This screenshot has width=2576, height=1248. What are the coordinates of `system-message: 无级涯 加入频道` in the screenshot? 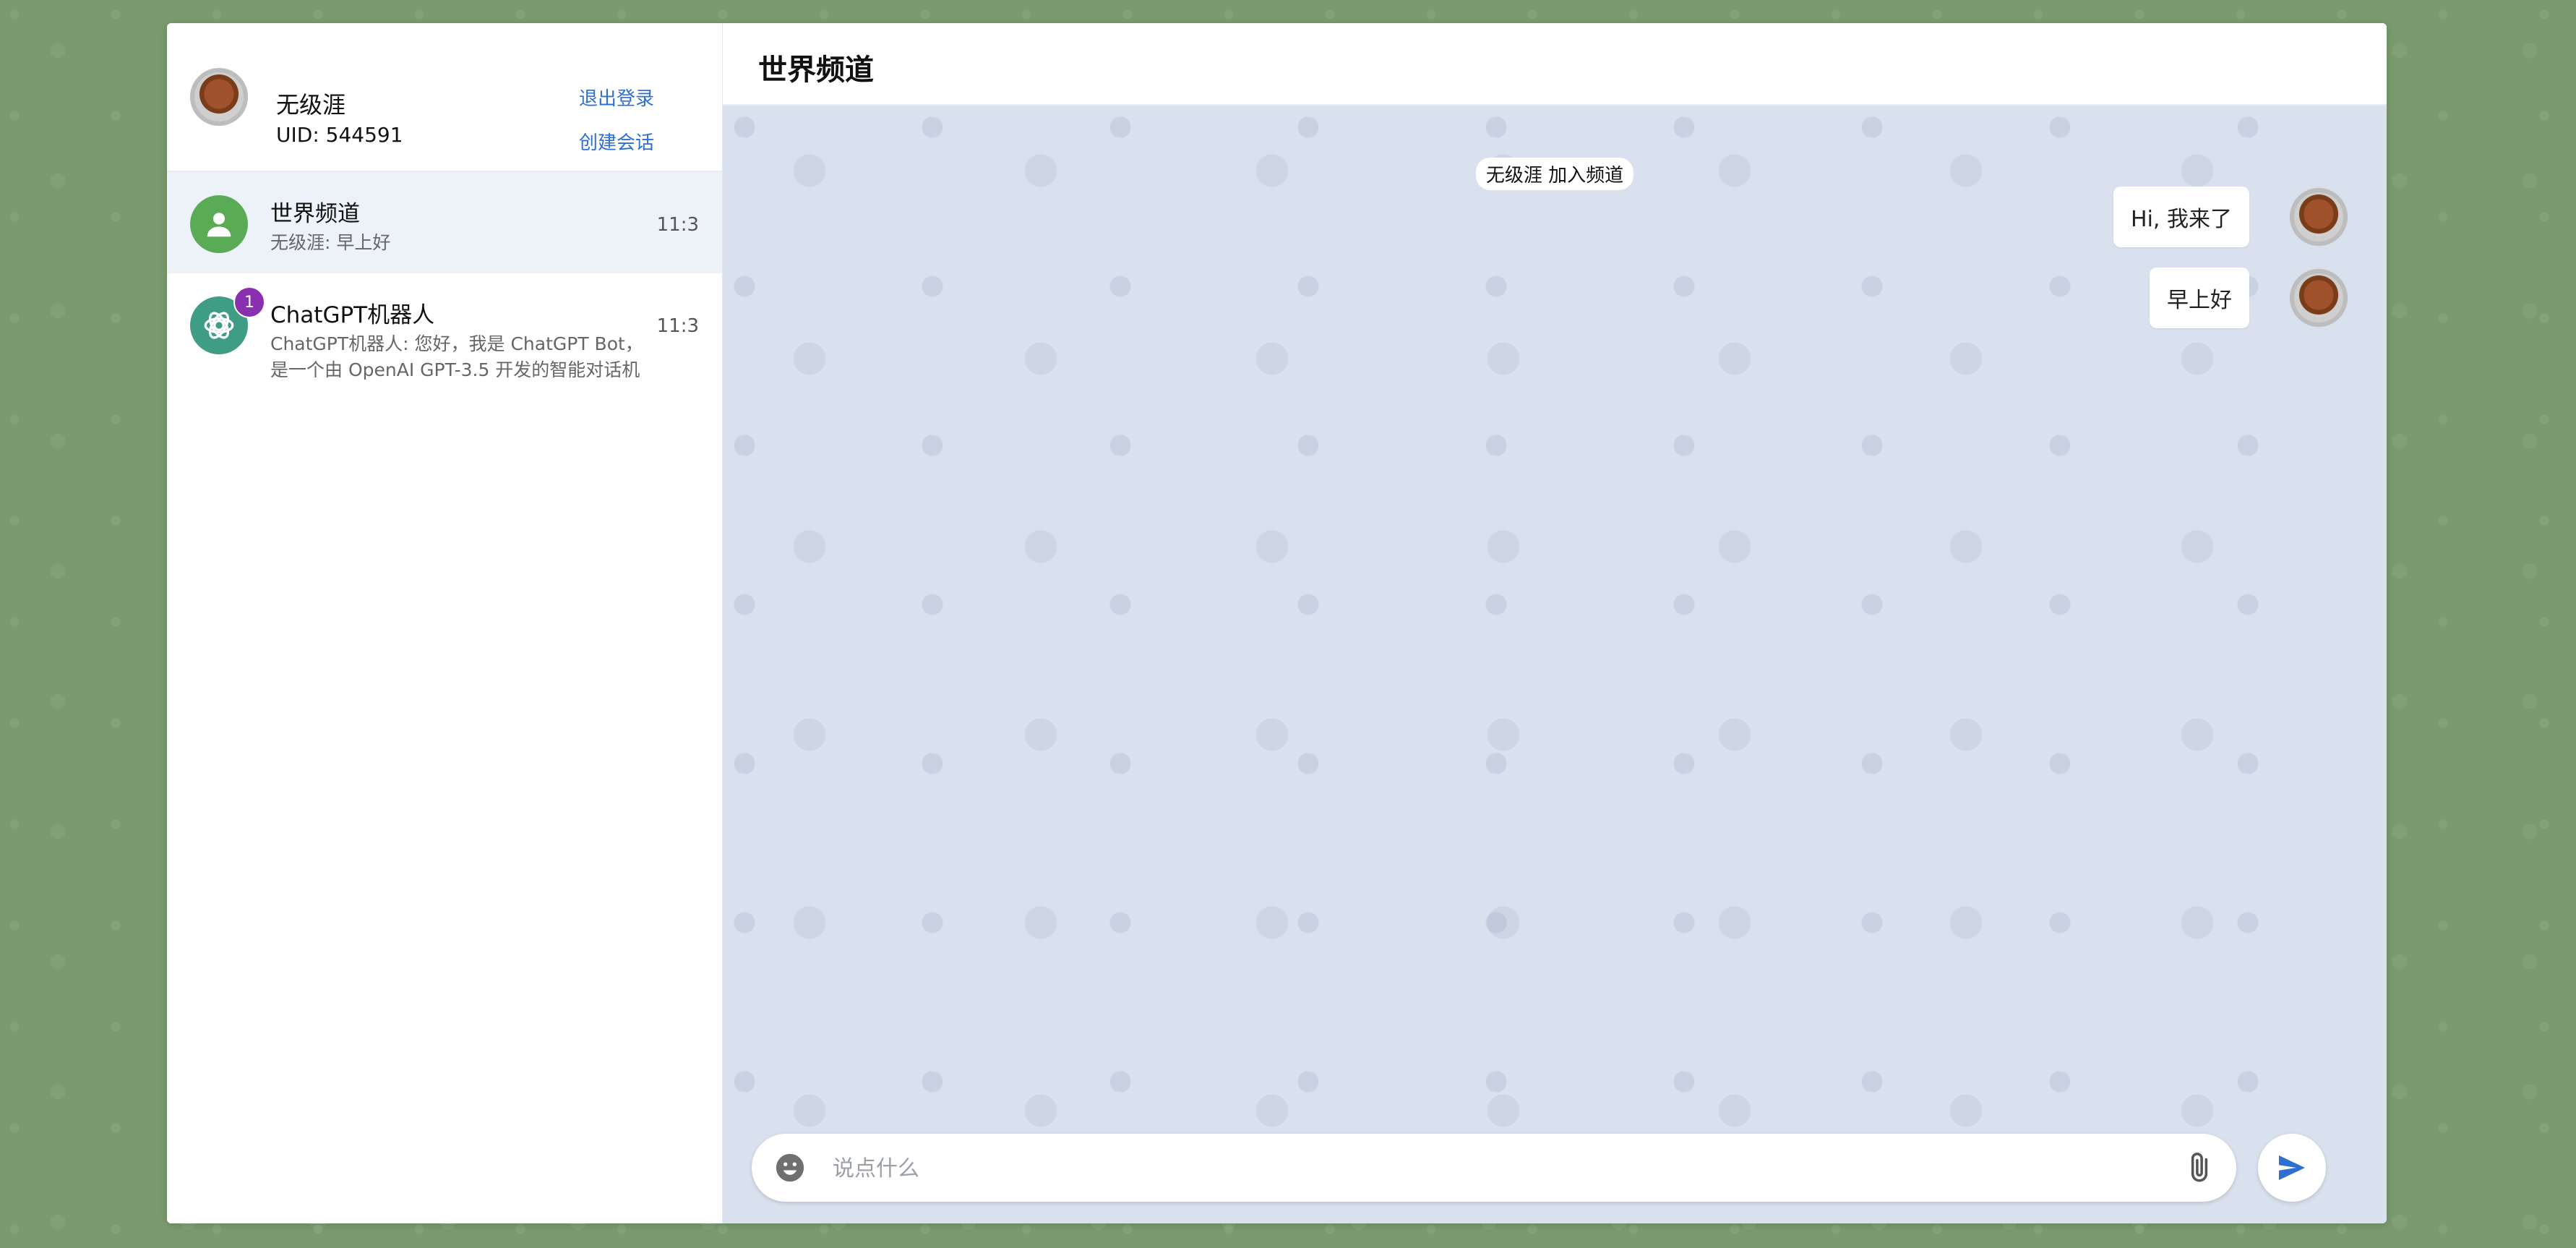 It's located at (1555, 174).